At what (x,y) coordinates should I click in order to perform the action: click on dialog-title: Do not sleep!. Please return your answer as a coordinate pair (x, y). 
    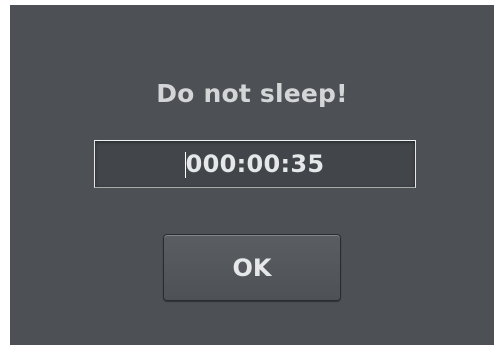
    Looking at the image, I should click on (252, 93).